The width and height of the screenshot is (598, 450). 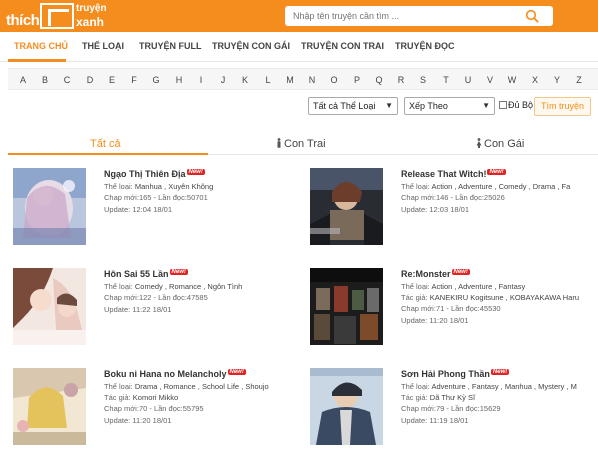 I want to click on nav-item-truyen-doc: TRUYỆN ĐỌC, so click(x=425, y=46).